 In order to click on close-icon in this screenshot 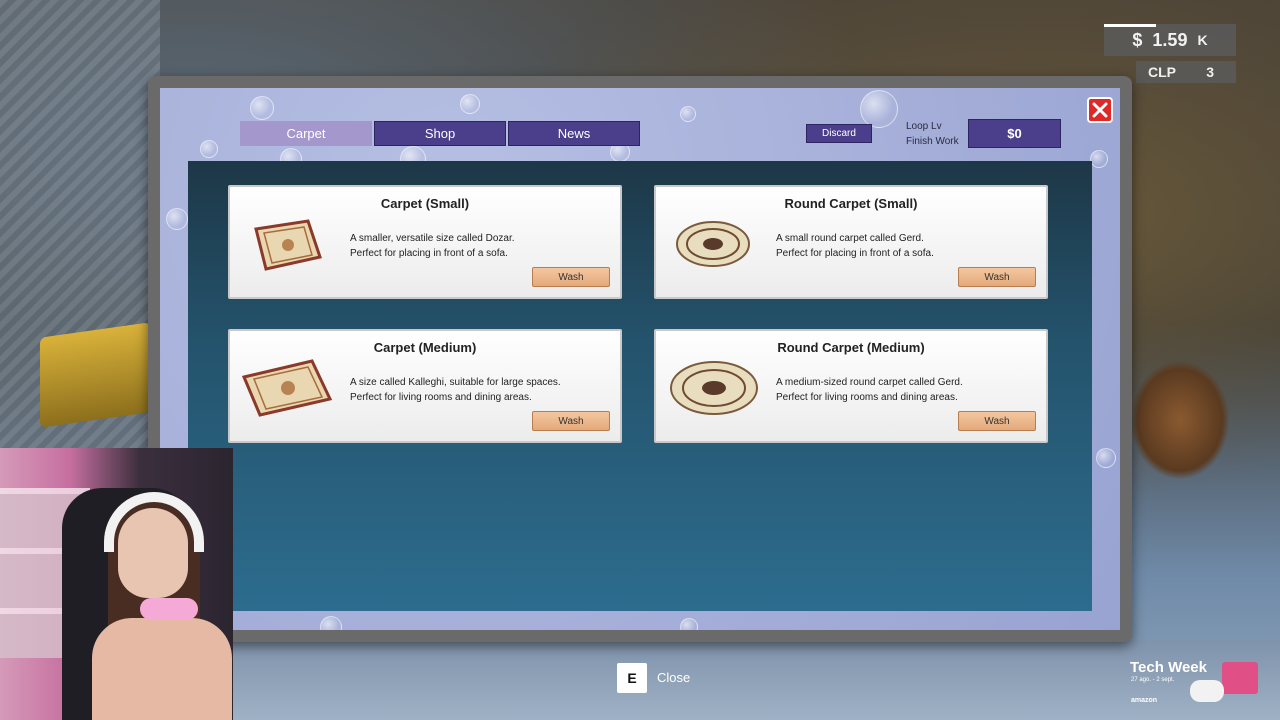, I will do `click(1100, 110)`.